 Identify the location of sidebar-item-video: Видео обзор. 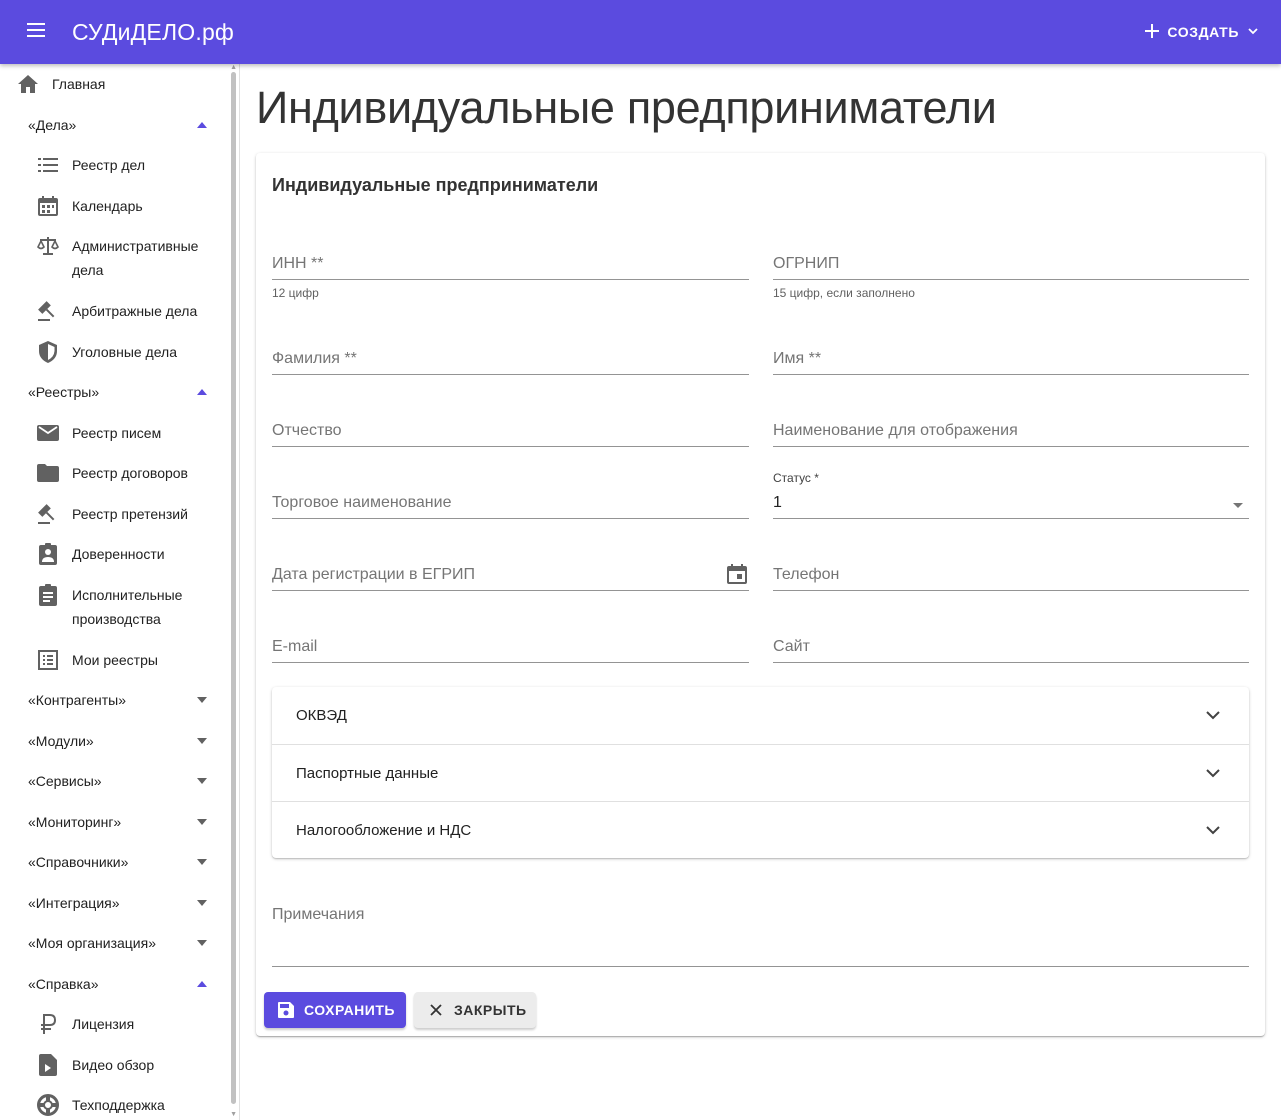
(113, 1065).